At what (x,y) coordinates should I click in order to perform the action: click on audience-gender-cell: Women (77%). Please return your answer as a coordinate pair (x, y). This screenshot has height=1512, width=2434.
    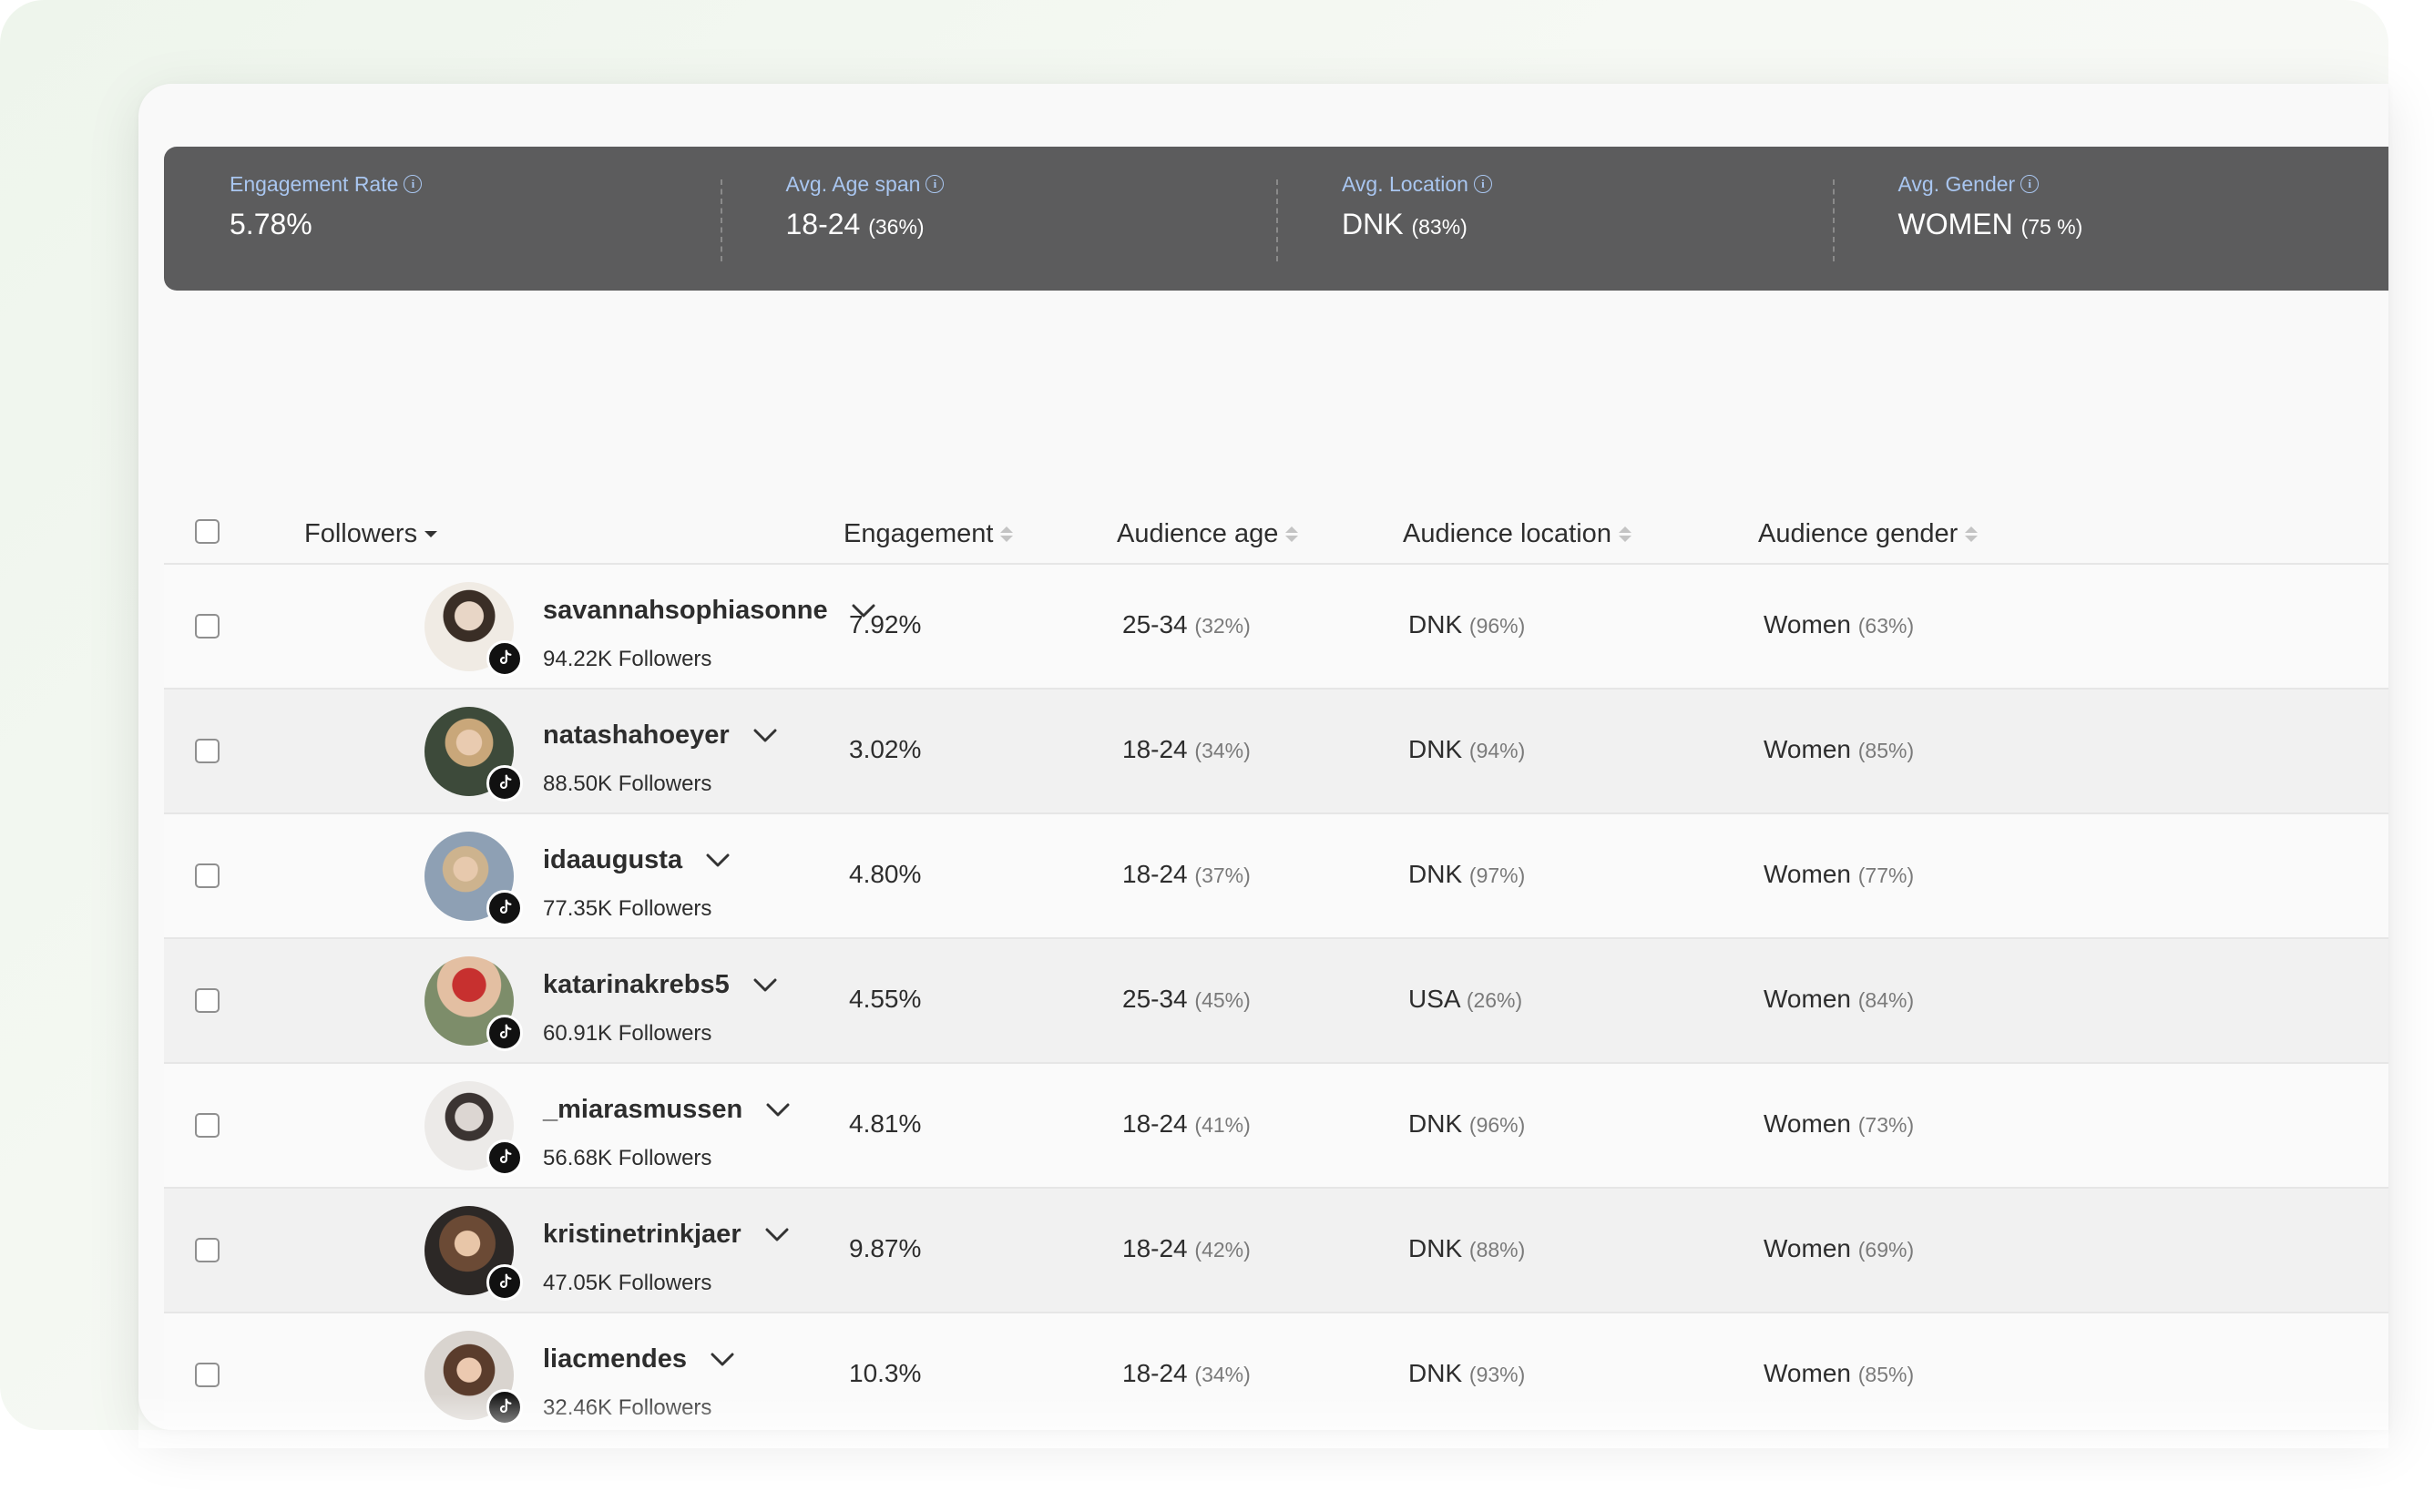
    Looking at the image, I should click on (1839, 874).